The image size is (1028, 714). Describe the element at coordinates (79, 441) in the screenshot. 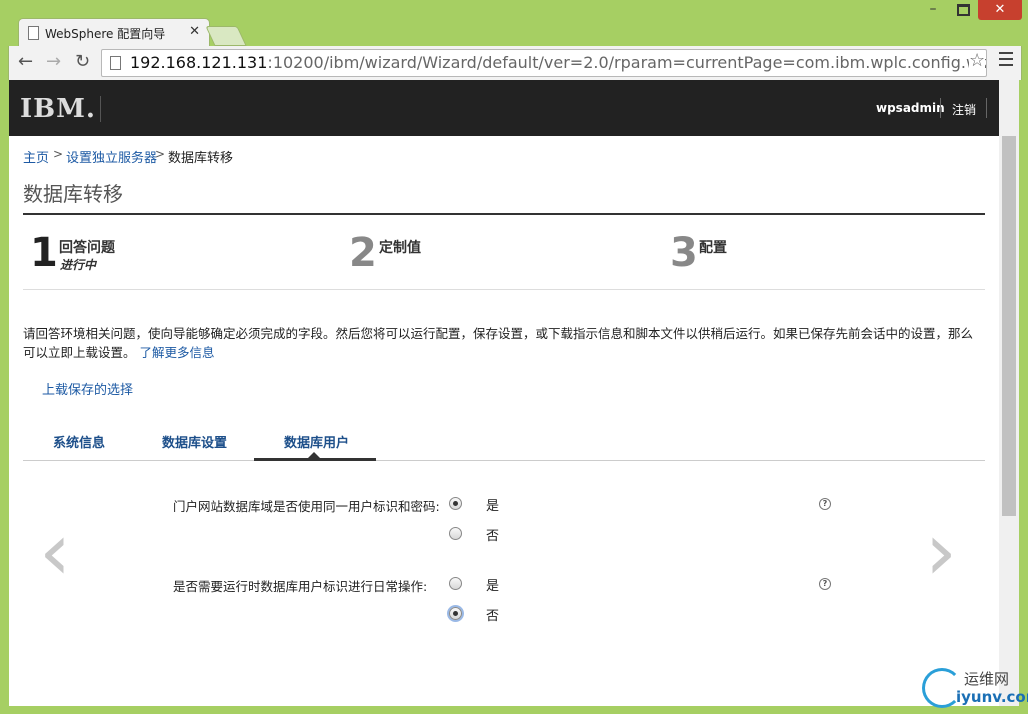

I see `tab-system-info: 系统信息` at that location.